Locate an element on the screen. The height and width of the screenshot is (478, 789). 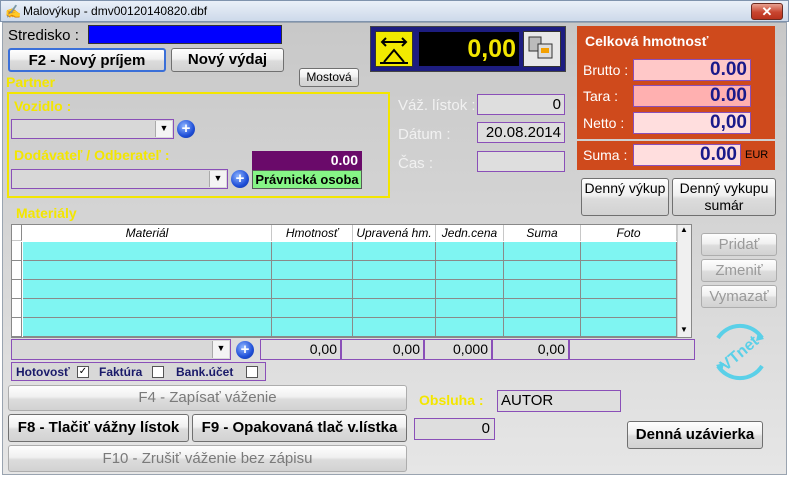
add-vehicle-icon: + is located at coordinates (186, 129).